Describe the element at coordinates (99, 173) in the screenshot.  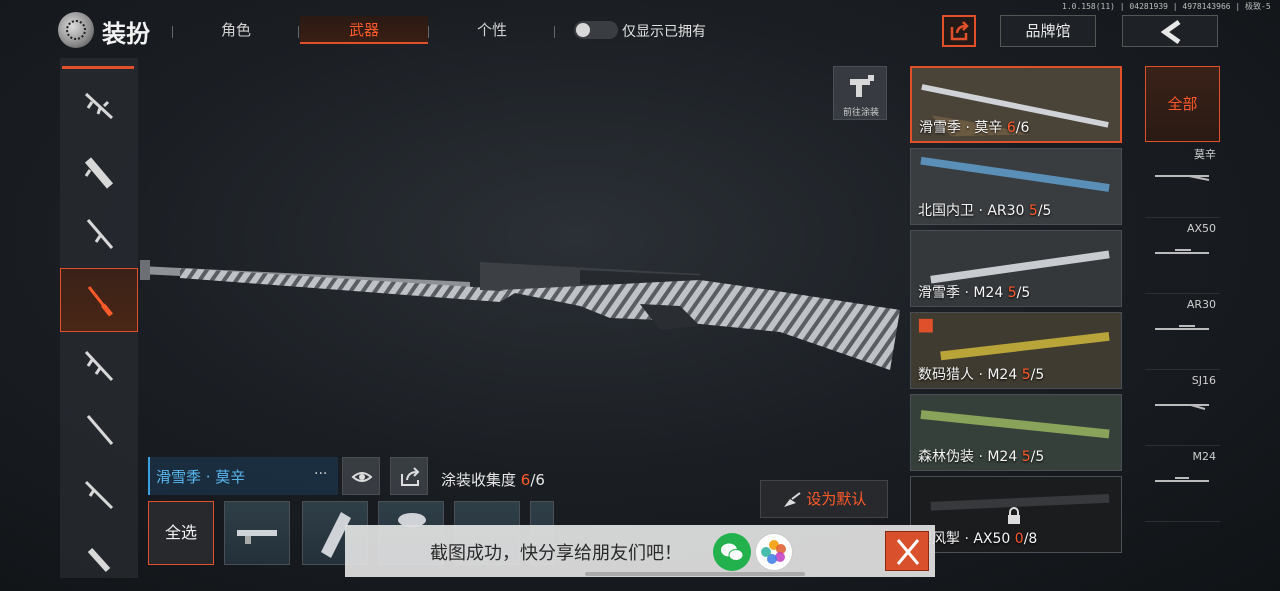
I see `smg-icon` at that location.